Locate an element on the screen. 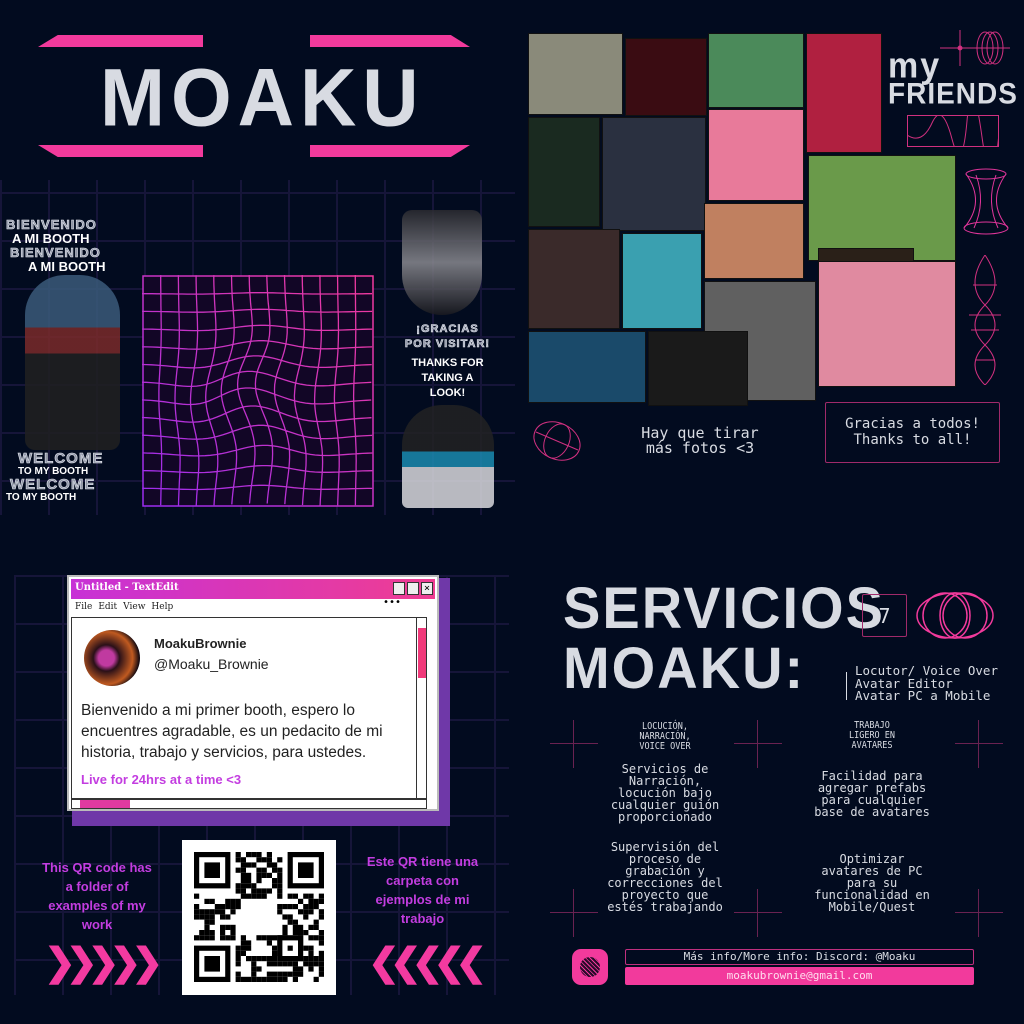 Image resolution: width=1024 pixels, height=1024 pixels. username: MoakuBrownie is located at coordinates (200, 643).